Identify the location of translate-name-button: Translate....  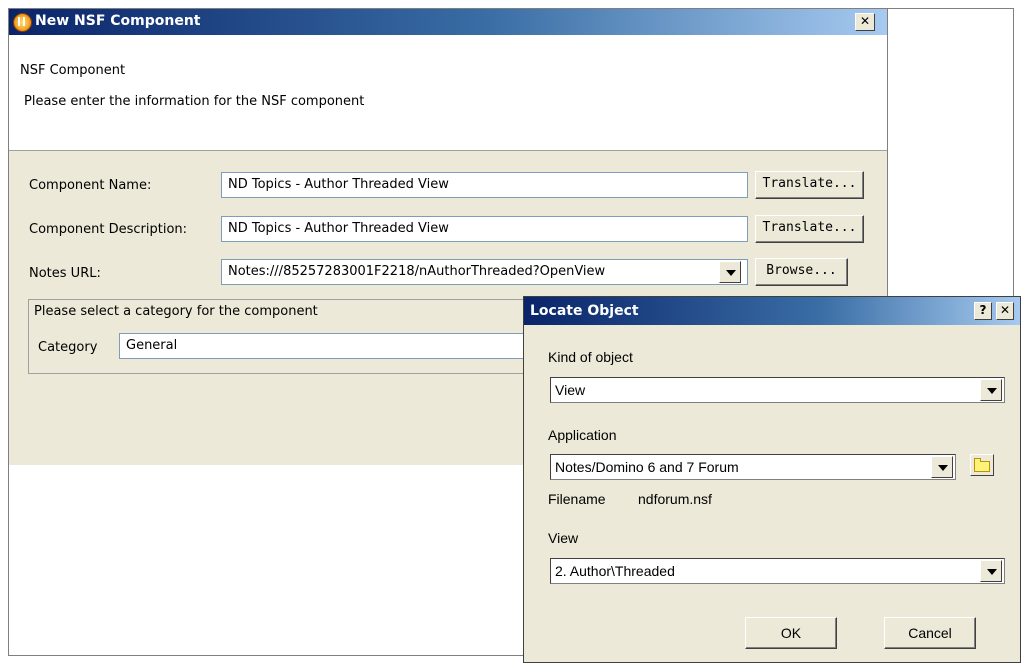
(809, 185).